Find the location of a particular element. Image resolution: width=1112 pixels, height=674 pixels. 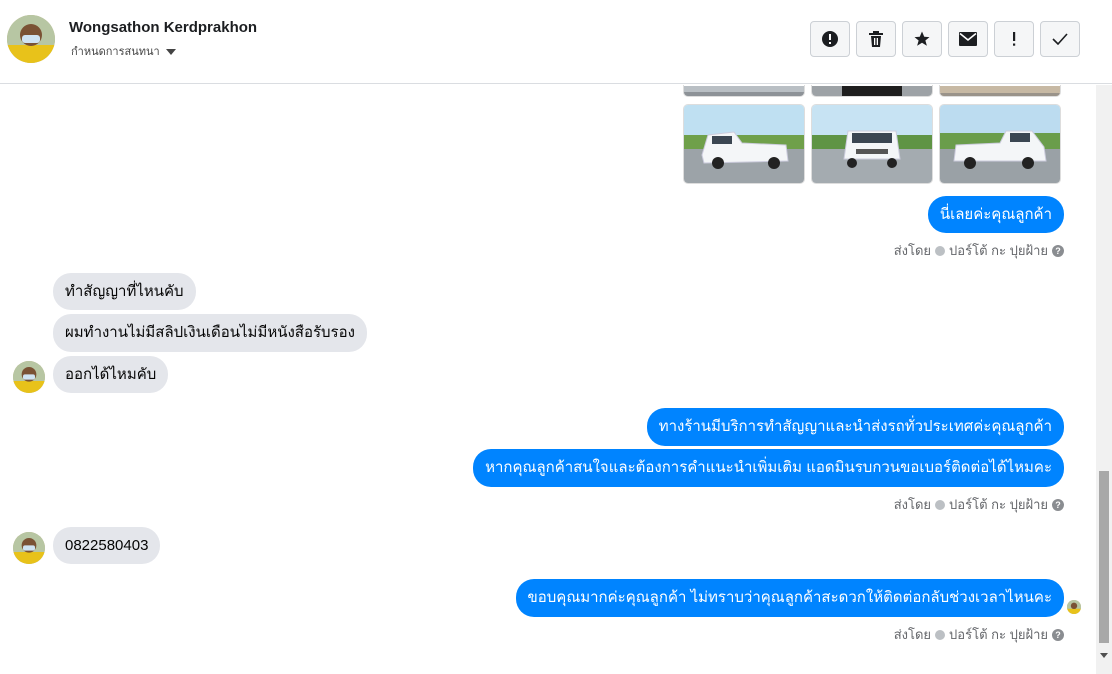

scrollbar is located at coordinates (1104, 379).